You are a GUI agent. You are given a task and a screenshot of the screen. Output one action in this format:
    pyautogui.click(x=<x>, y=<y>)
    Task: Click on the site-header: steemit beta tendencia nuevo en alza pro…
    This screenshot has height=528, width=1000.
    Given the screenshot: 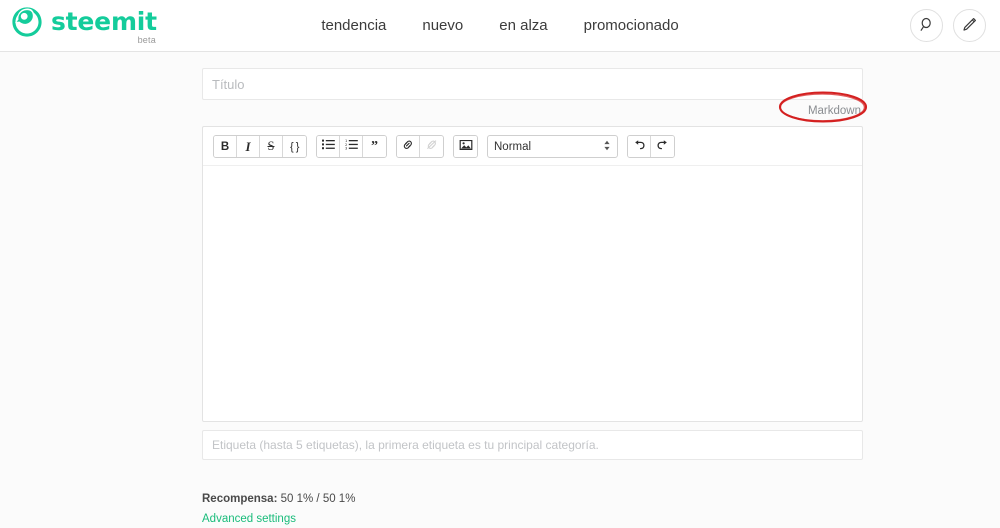 What is the action you would take?
    pyautogui.click(x=500, y=26)
    